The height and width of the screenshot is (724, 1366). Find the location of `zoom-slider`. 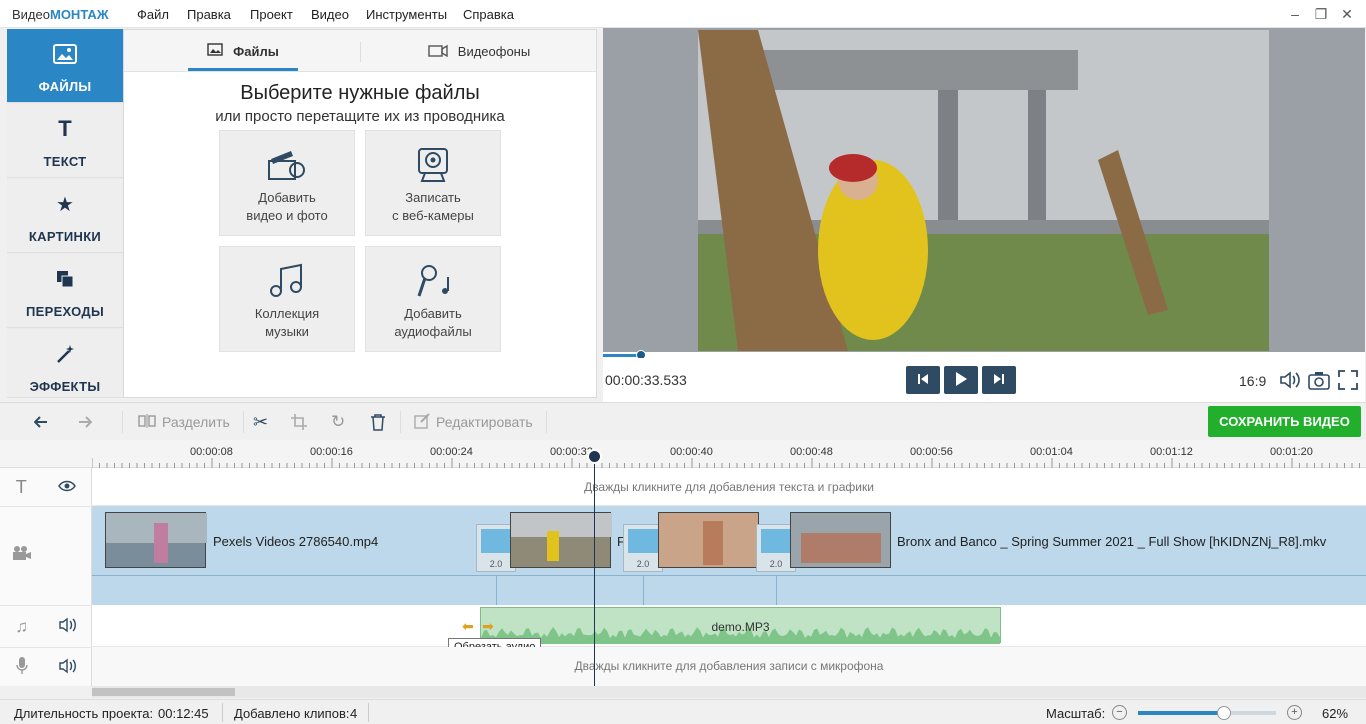

zoom-slider is located at coordinates (1207, 713).